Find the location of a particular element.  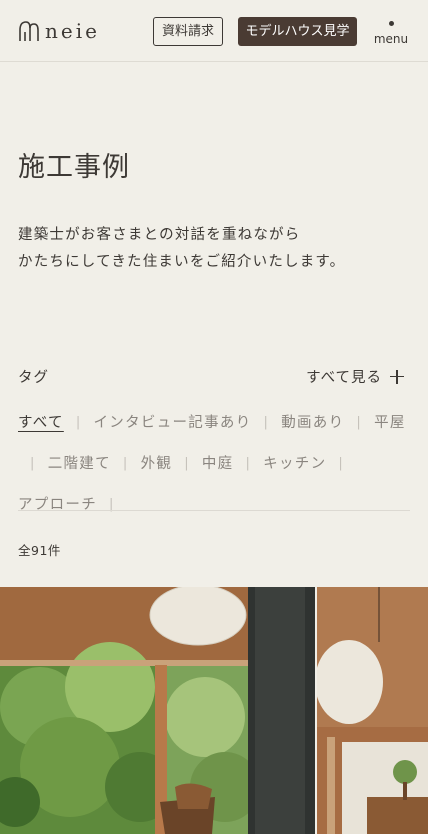

divider is located at coordinates (214, 510).